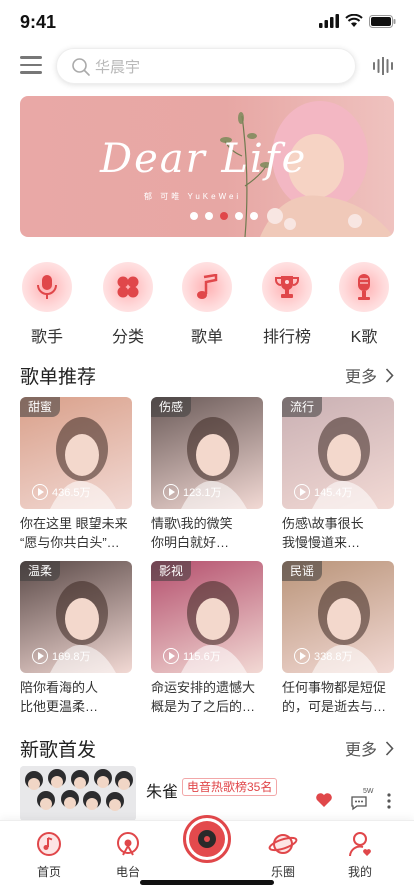 The image size is (414, 896). I want to click on player-button, so click(207, 839).